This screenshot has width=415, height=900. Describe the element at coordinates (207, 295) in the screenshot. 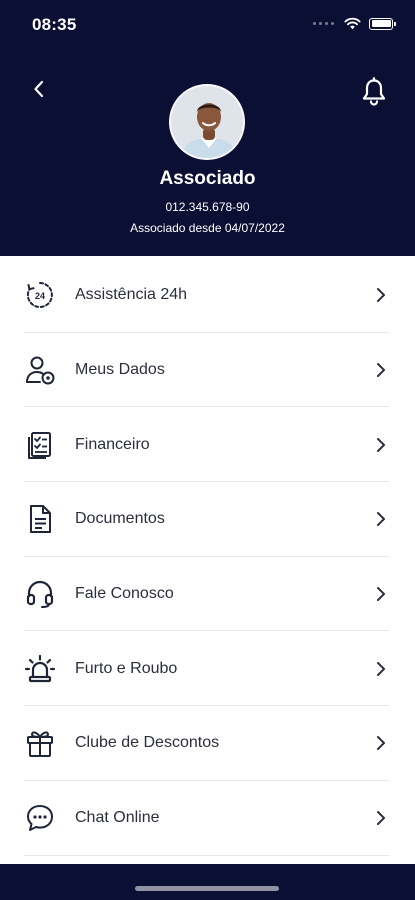

I see `menu-item-assistencia-24h: 24 Assistência 24h` at that location.